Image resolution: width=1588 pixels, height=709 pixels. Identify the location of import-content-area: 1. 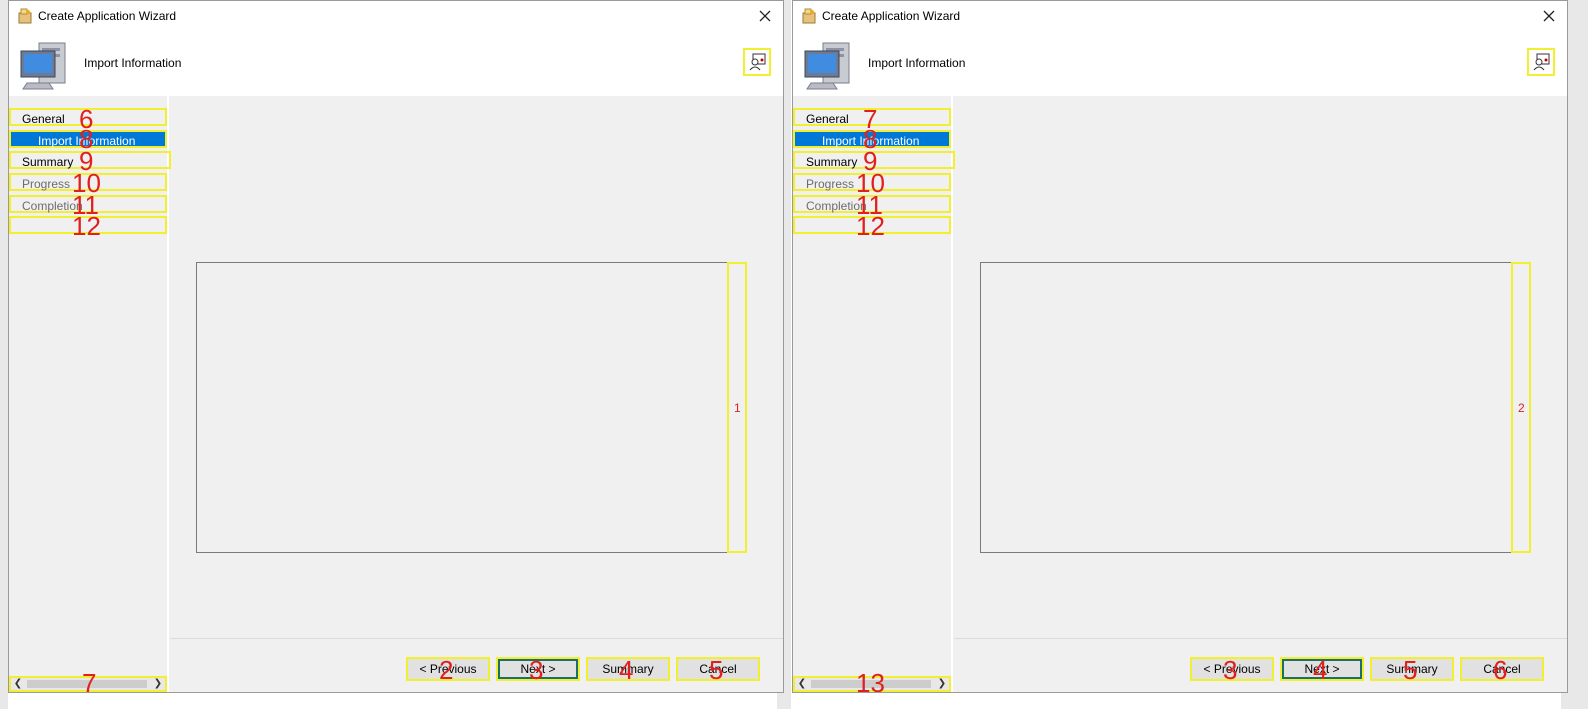
(471, 407).